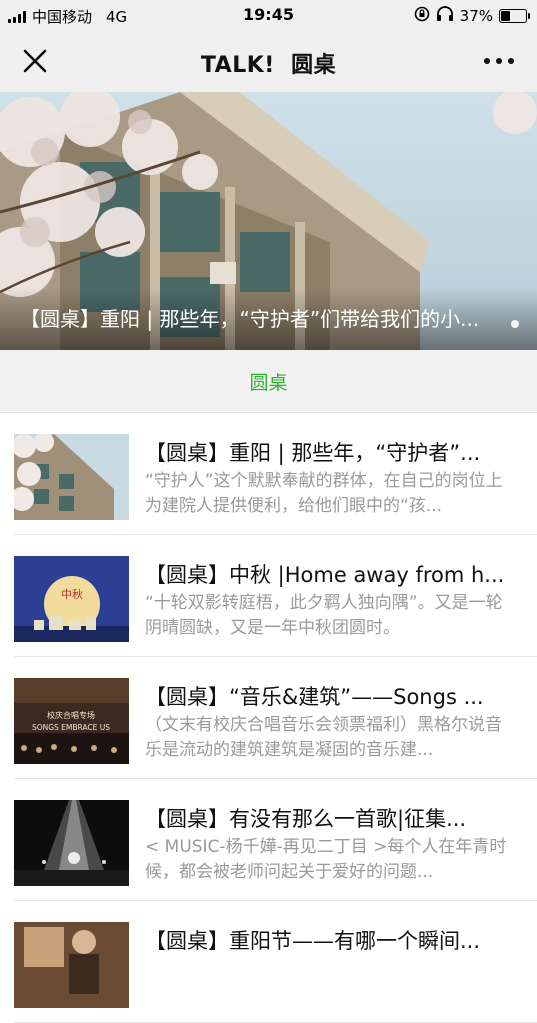 The width and height of the screenshot is (537, 1023). What do you see at coordinates (514, 16) in the screenshot?
I see `battery-icon` at bounding box center [514, 16].